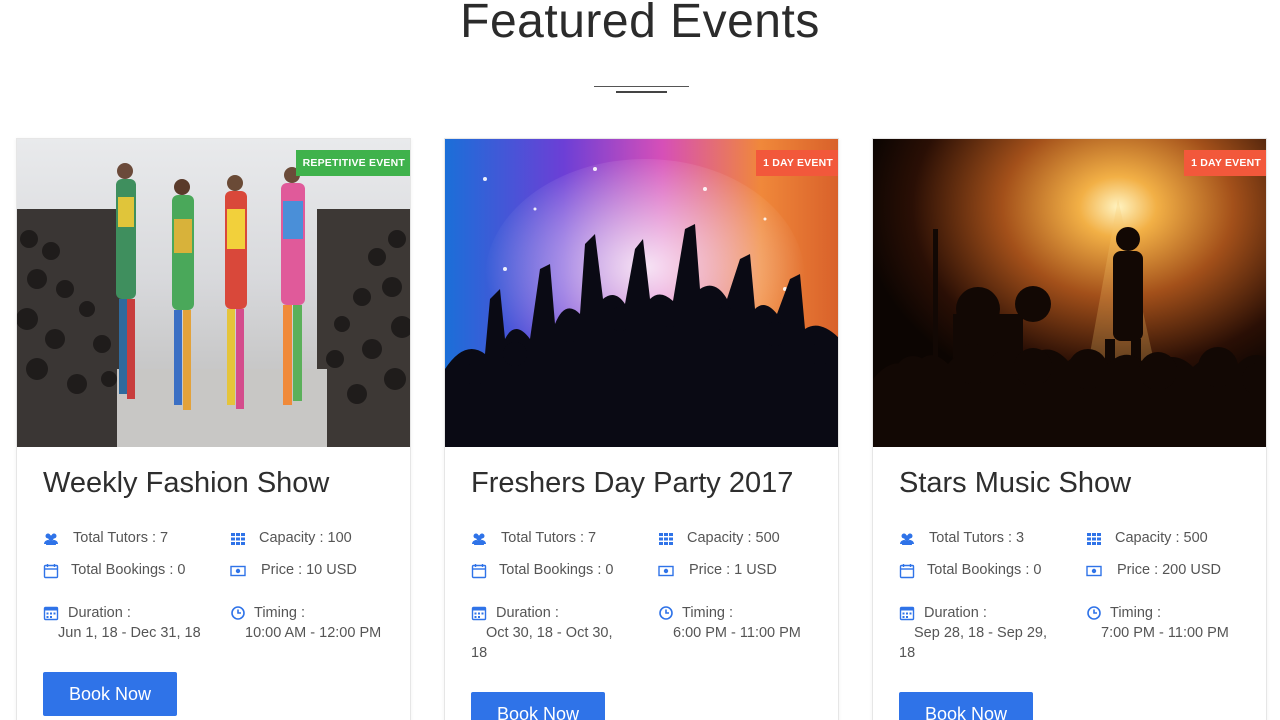  What do you see at coordinates (1165, 633) in the screenshot?
I see `timing-value: 7:00 PM - 11:00 PM` at bounding box center [1165, 633].